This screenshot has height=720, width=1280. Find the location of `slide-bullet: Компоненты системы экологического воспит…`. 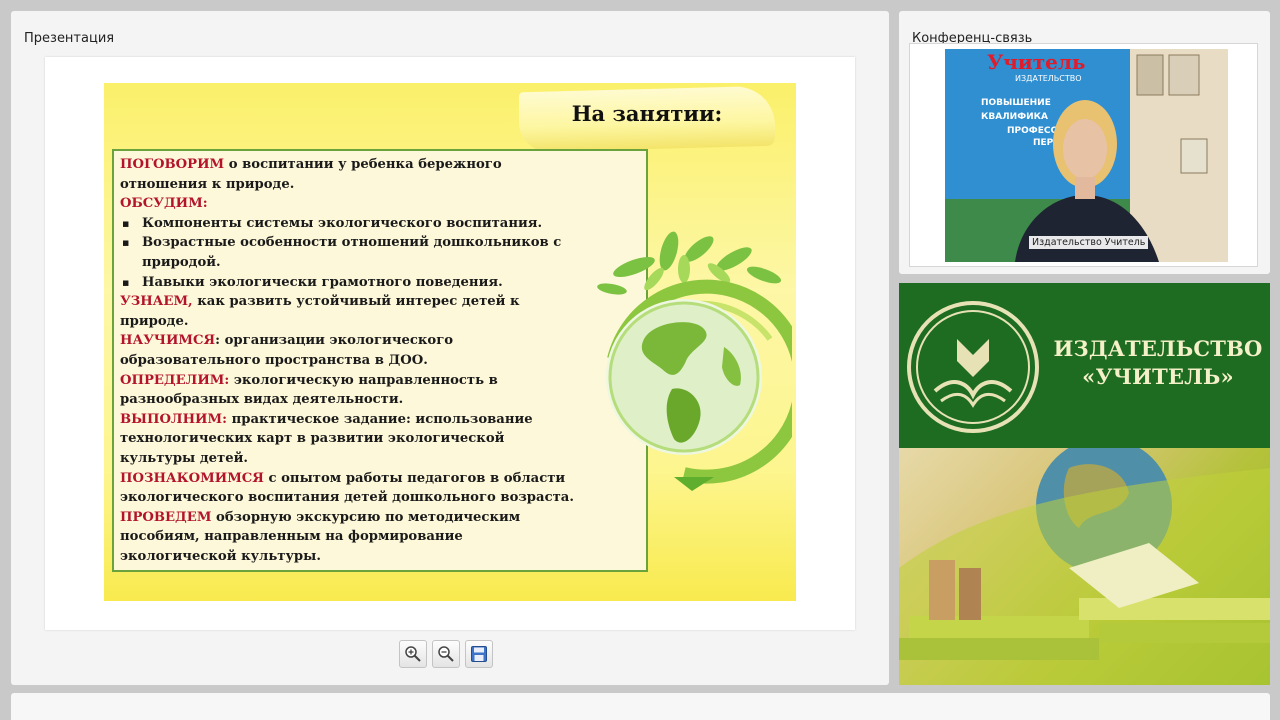

slide-bullet: Компоненты системы экологического воспит… is located at coordinates (380, 224).